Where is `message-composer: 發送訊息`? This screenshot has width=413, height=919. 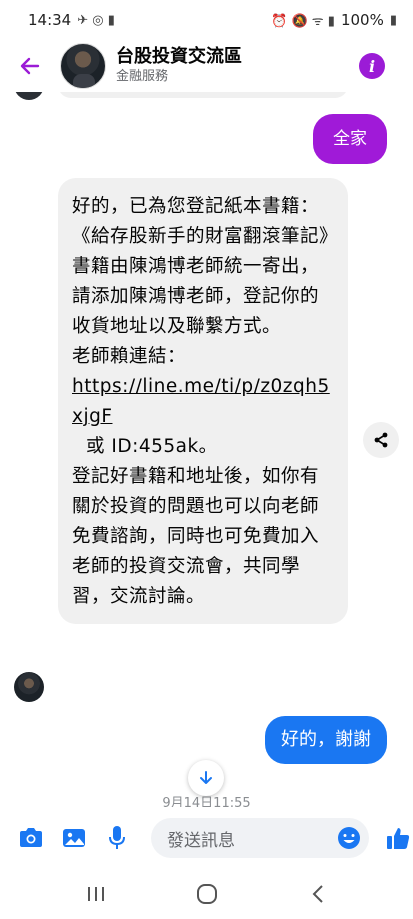
message-composer: 發送訊息 is located at coordinates (206, 838).